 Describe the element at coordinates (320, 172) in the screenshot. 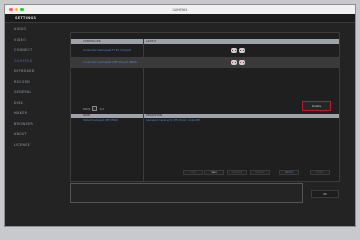

I see `delete-button: Delete` at that location.